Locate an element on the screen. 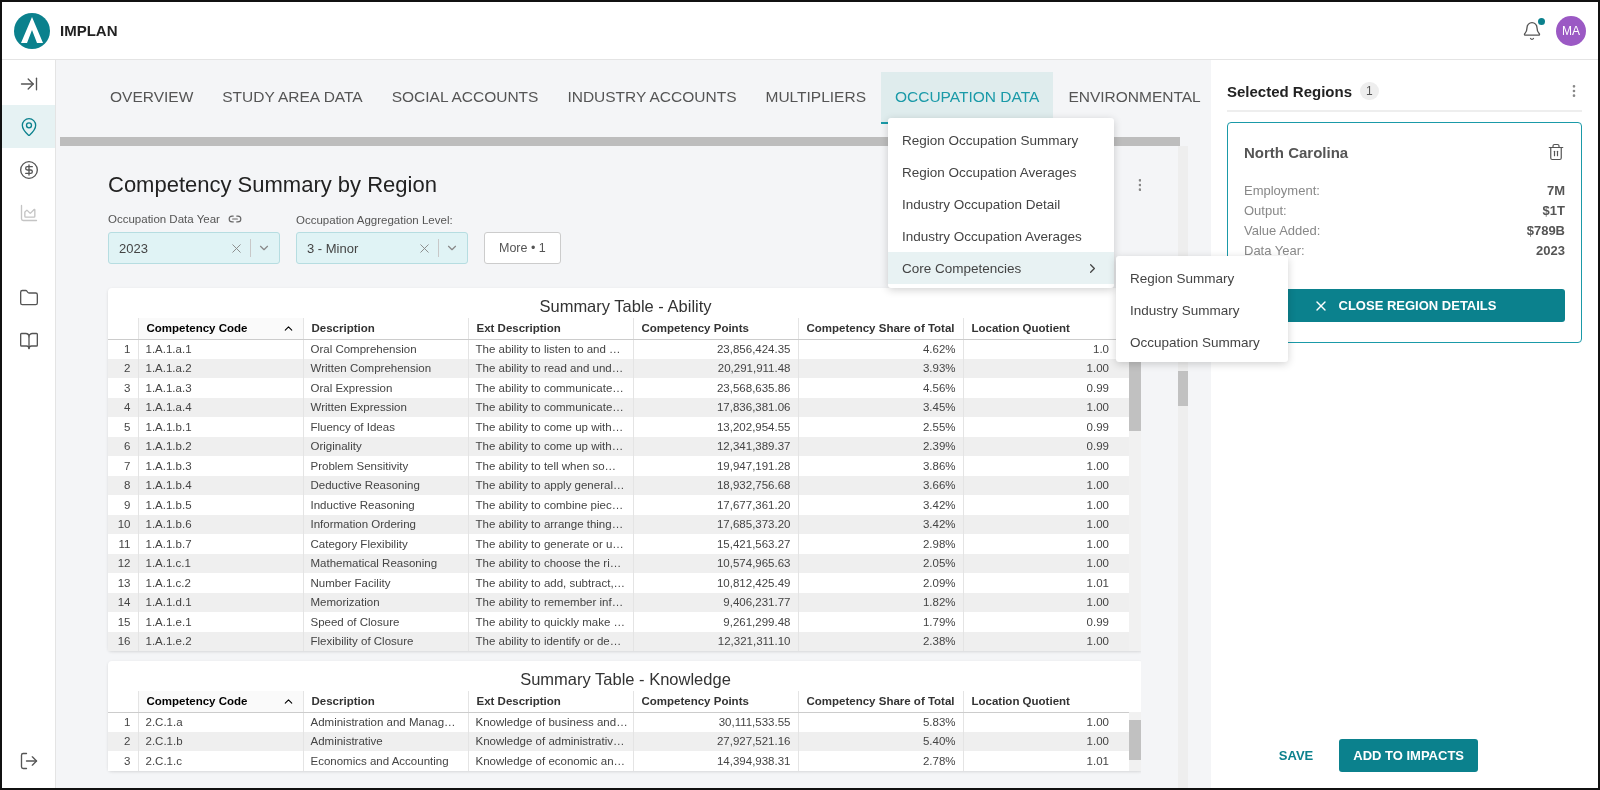 This screenshot has height=790, width=1600. table-cell: 1.A.1.e.1 is located at coordinates (220, 622).